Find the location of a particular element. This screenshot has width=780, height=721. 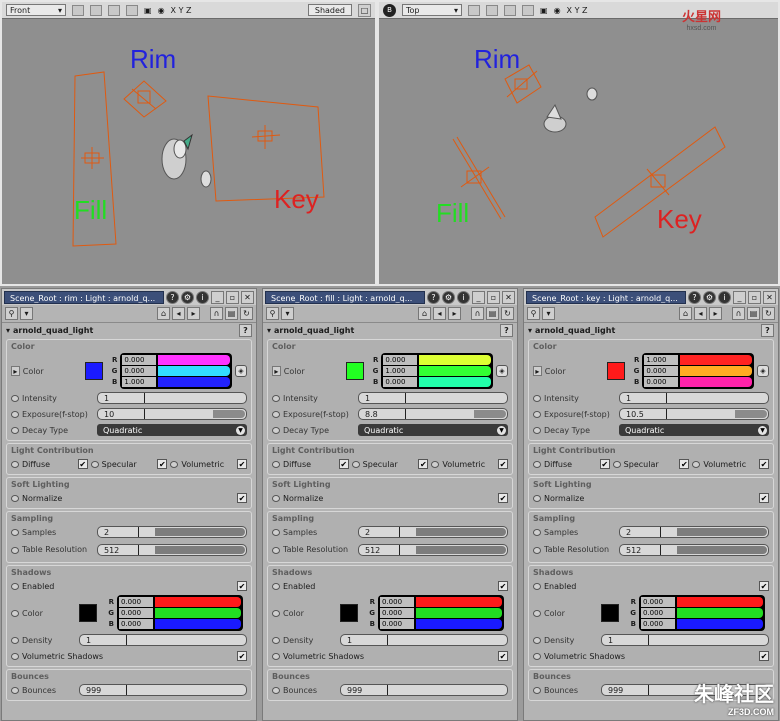

close-icon: ✕ is located at coordinates (508, 297).